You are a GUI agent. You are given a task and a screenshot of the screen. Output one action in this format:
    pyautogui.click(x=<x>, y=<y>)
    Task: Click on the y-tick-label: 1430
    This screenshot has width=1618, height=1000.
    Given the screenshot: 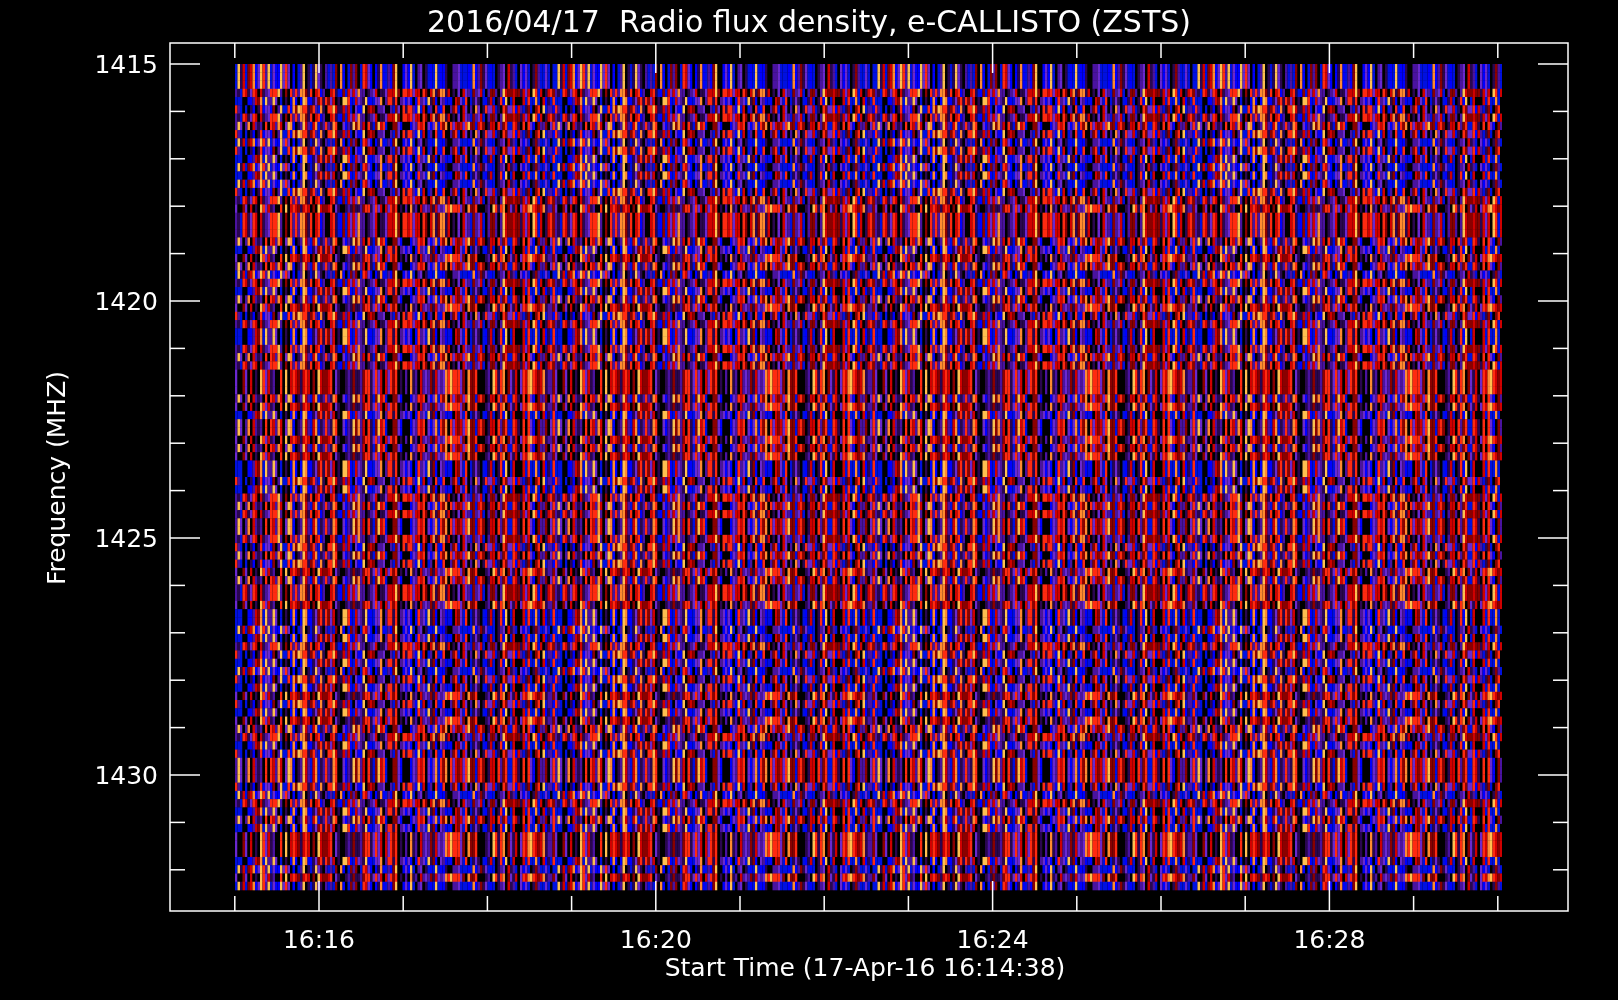 What is the action you would take?
    pyautogui.click(x=126, y=775)
    